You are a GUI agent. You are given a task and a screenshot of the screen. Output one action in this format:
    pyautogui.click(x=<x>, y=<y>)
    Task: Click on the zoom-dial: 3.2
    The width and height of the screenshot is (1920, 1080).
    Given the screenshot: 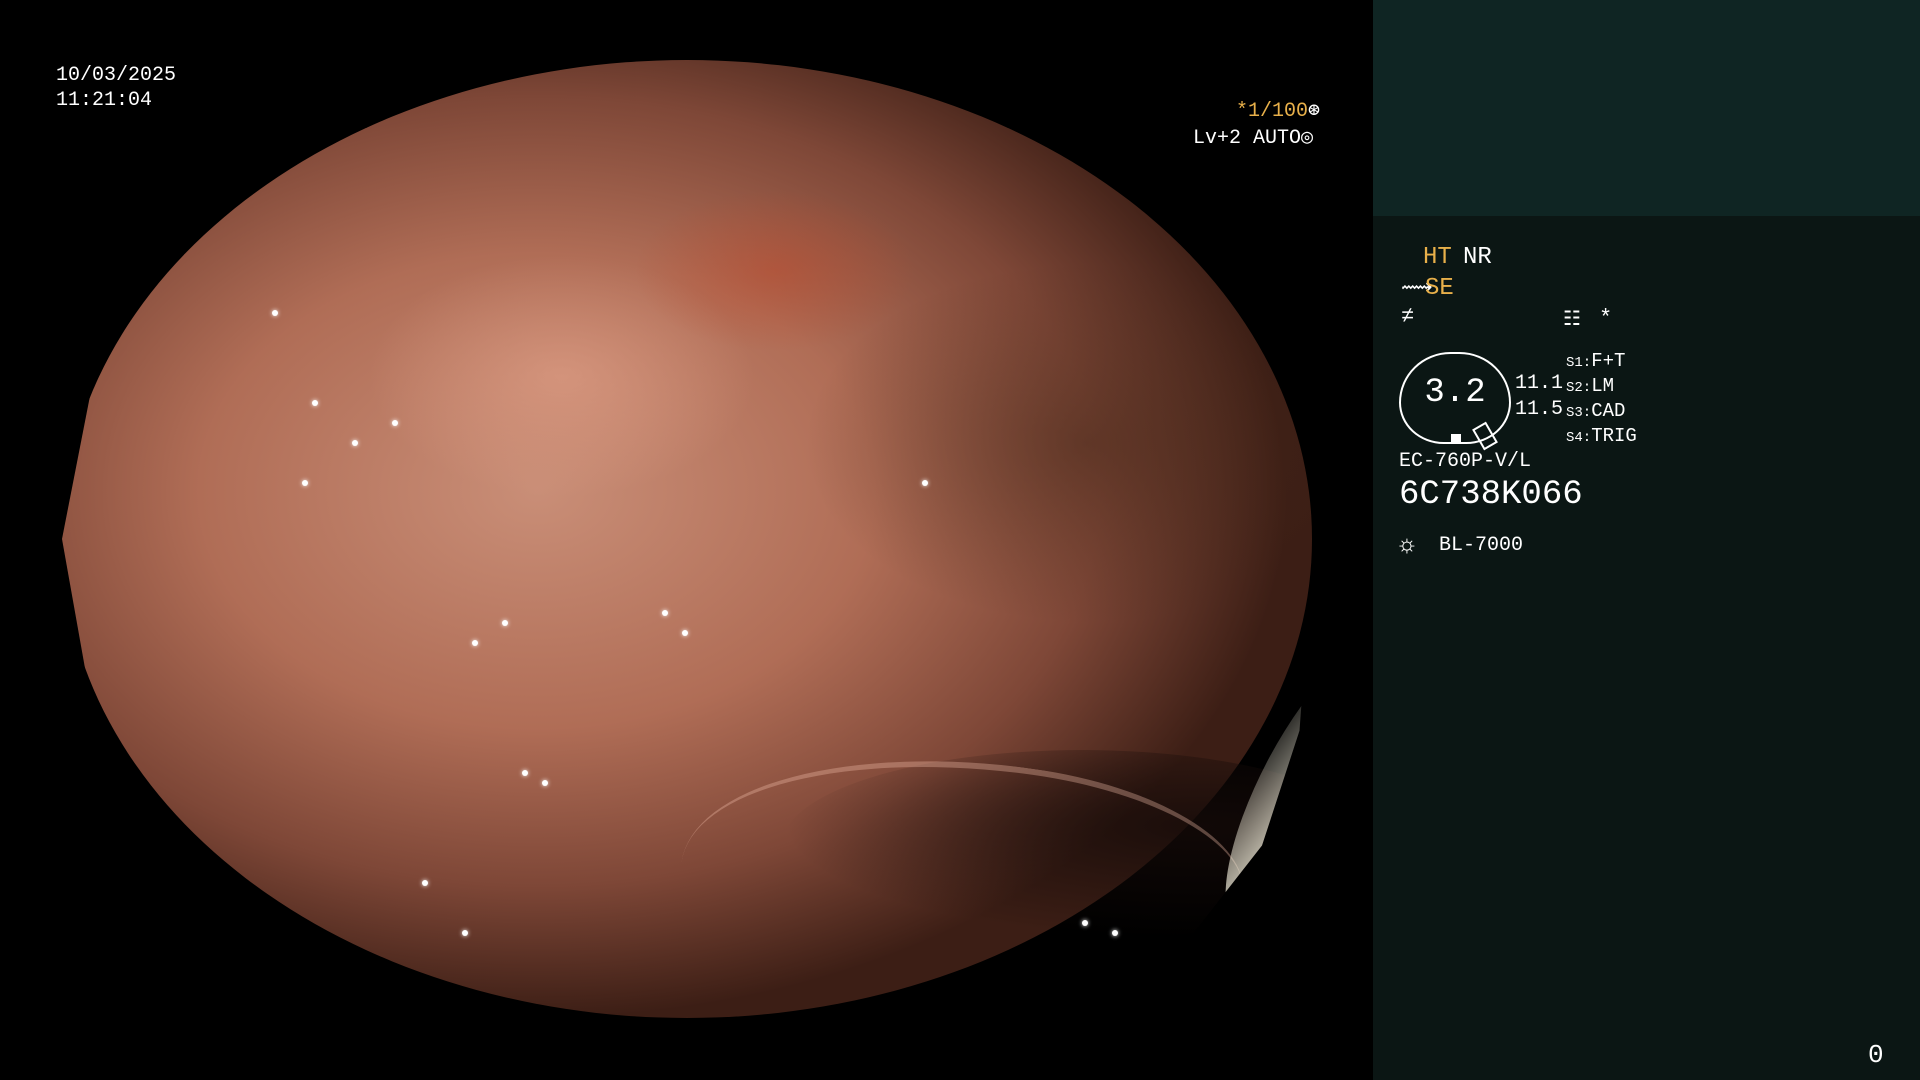 What is the action you would take?
    pyautogui.click(x=1455, y=401)
    